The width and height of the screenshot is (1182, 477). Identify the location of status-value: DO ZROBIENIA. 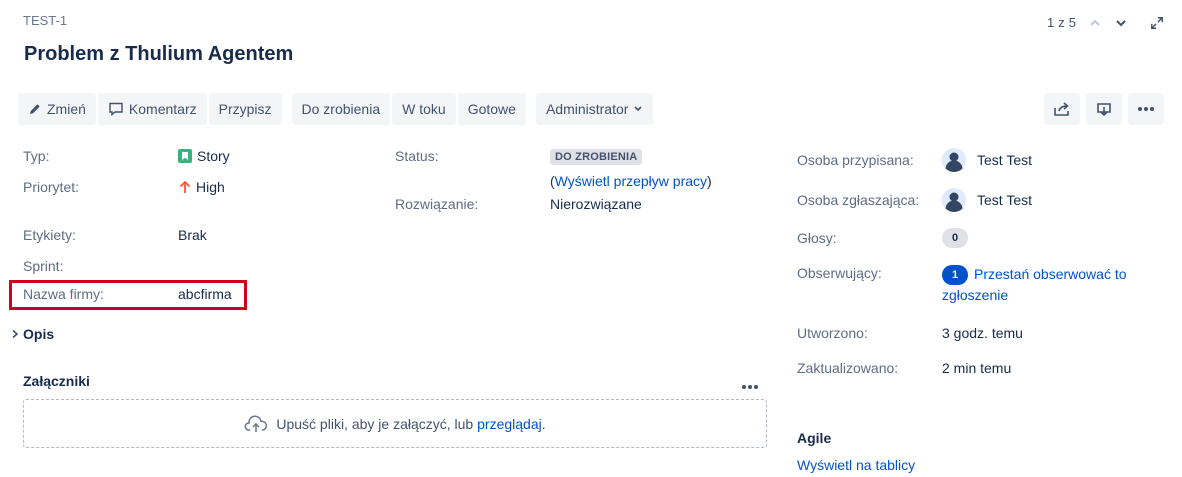
(596, 156).